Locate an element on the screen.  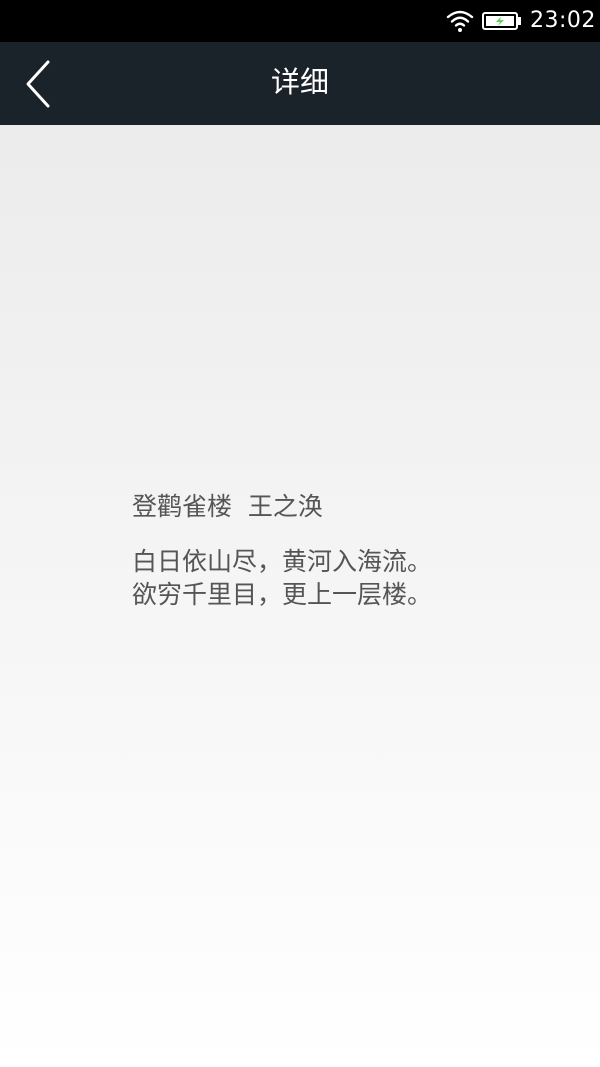
status-bar: 23:02 is located at coordinates (300, 21).